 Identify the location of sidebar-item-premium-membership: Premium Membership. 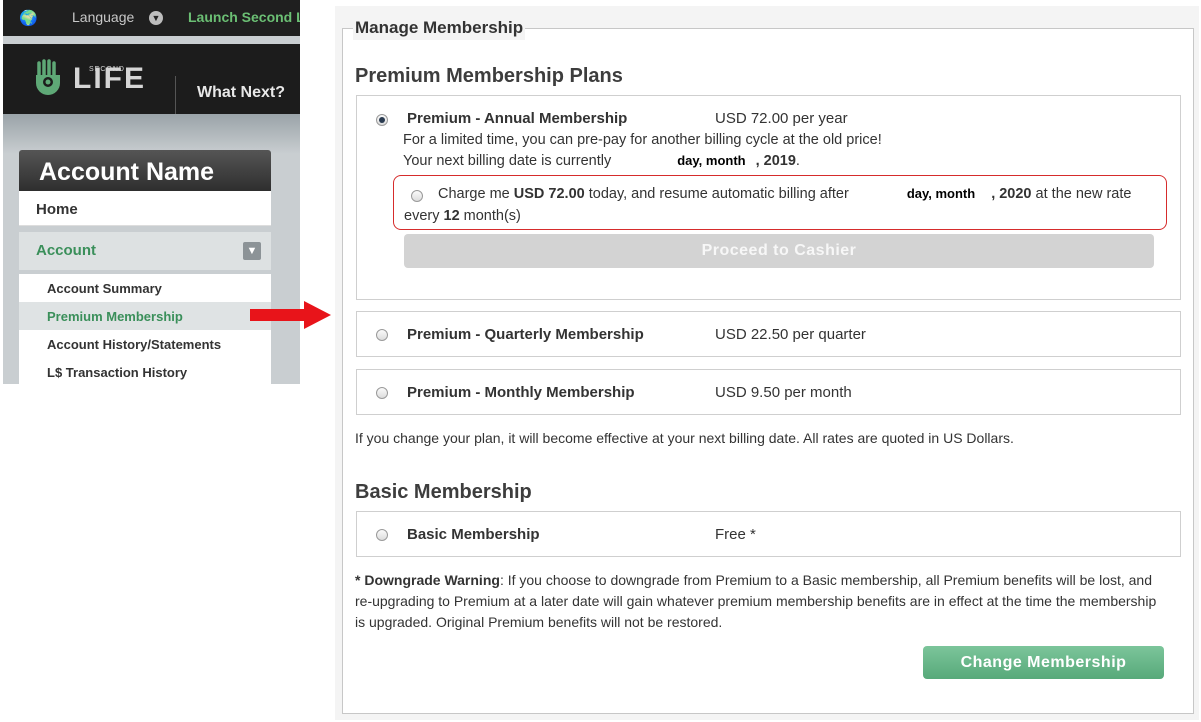
(145, 316).